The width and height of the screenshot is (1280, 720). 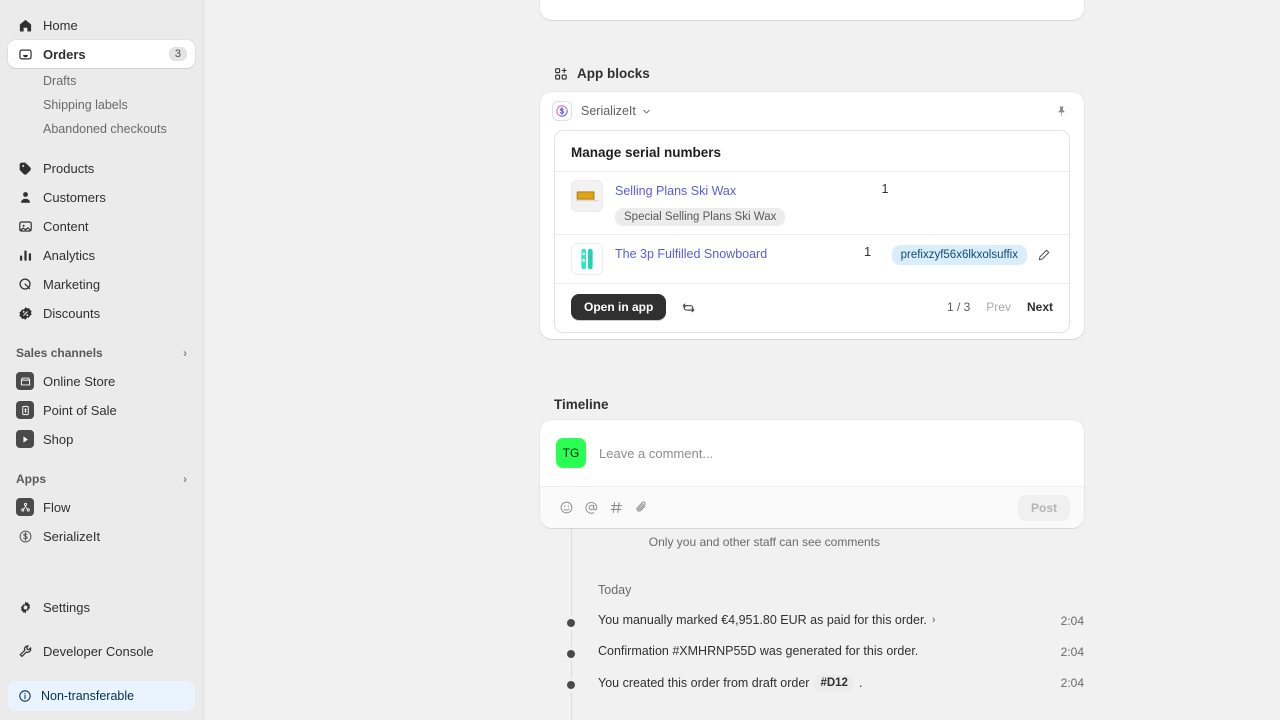 What do you see at coordinates (1061, 111) in the screenshot?
I see `pin-icon` at bounding box center [1061, 111].